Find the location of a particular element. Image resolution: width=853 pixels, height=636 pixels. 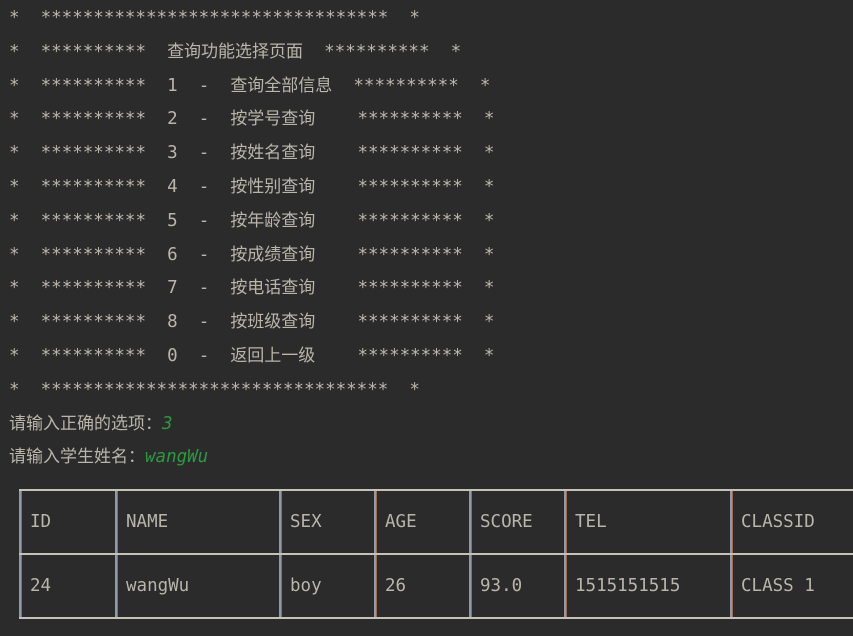

banner-title-text: 查询功能选择页面 is located at coordinates (235, 51).